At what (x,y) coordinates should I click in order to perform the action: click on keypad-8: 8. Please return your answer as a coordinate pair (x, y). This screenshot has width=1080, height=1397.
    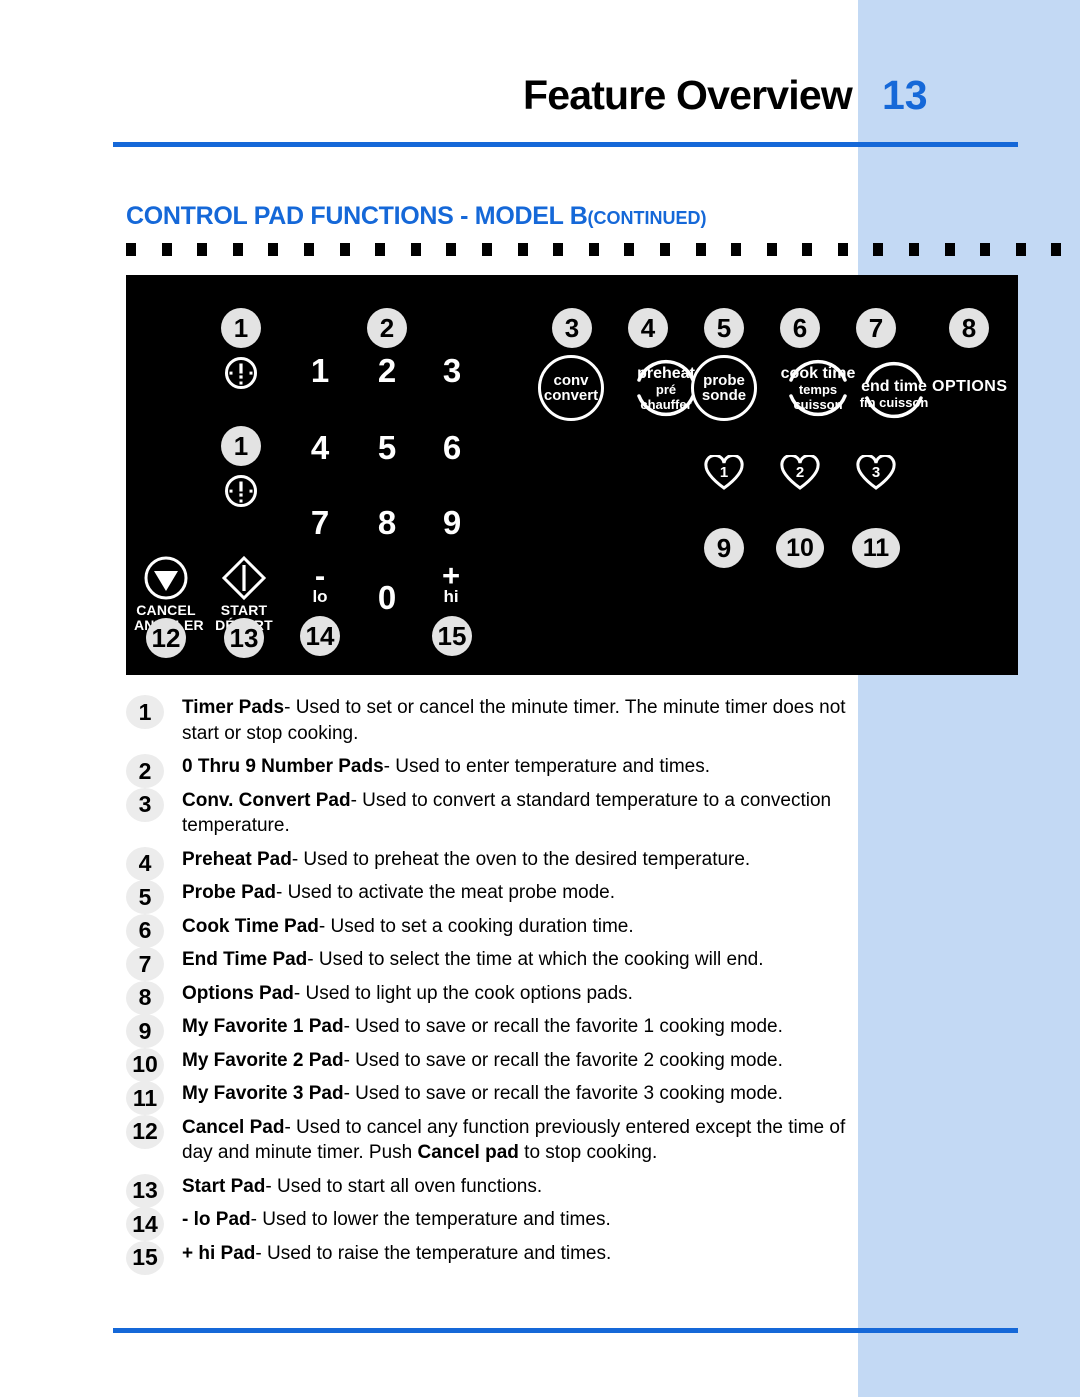
    Looking at the image, I should click on (387, 523).